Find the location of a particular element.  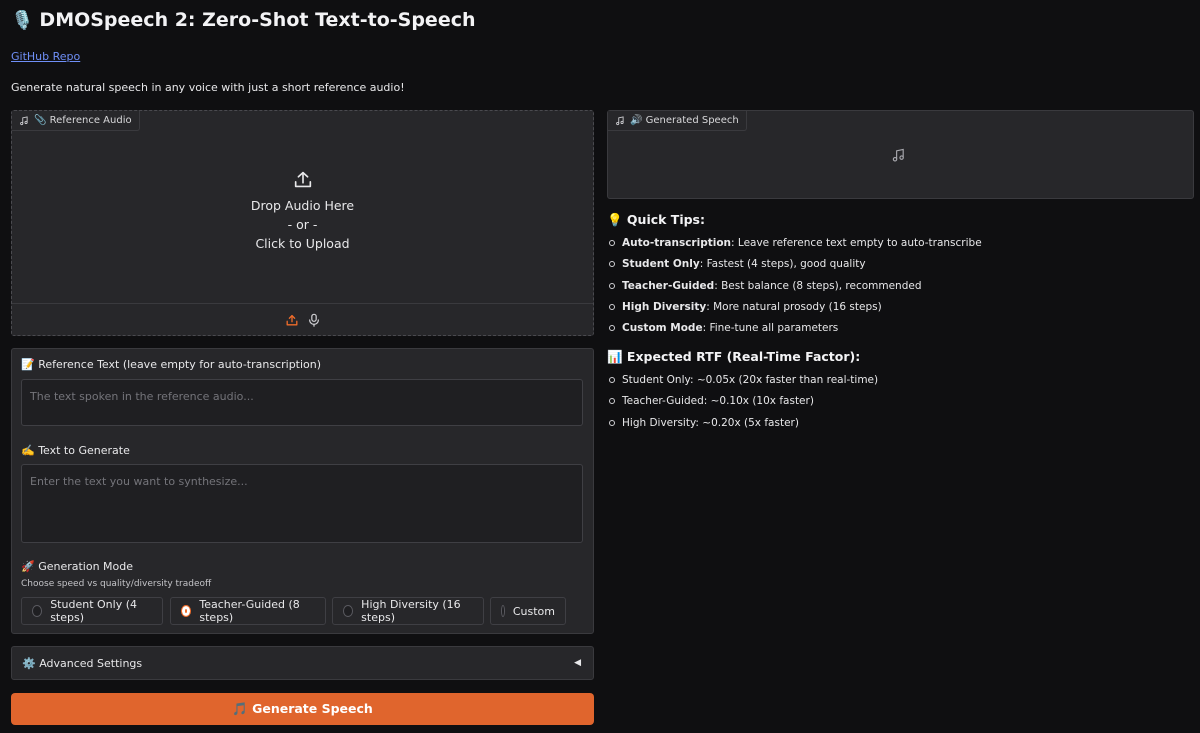

drop-audio-text: Drop Audio Here is located at coordinates (302, 205).